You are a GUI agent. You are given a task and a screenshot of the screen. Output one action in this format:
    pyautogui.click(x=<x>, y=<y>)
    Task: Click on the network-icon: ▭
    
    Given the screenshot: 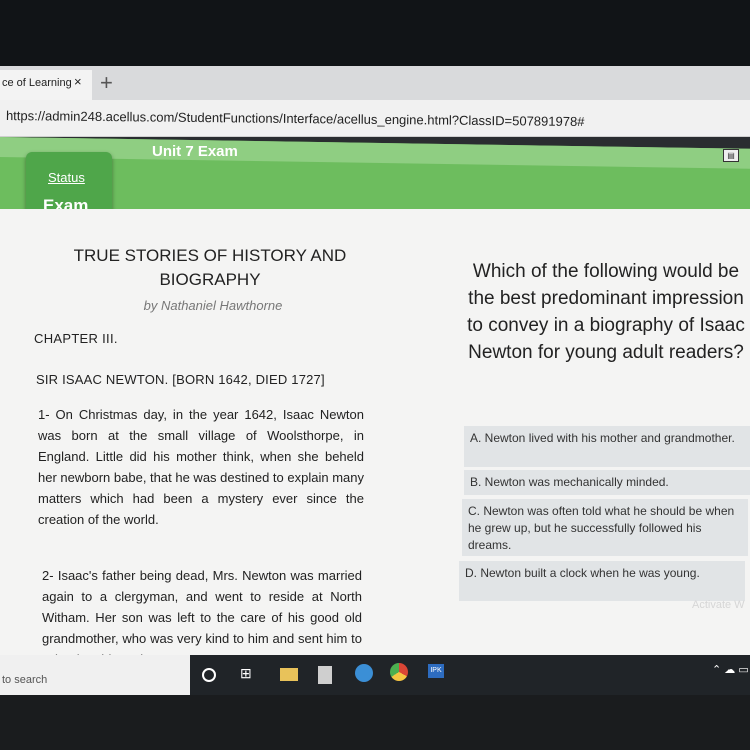 What is the action you would take?
    pyautogui.click(x=743, y=670)
    